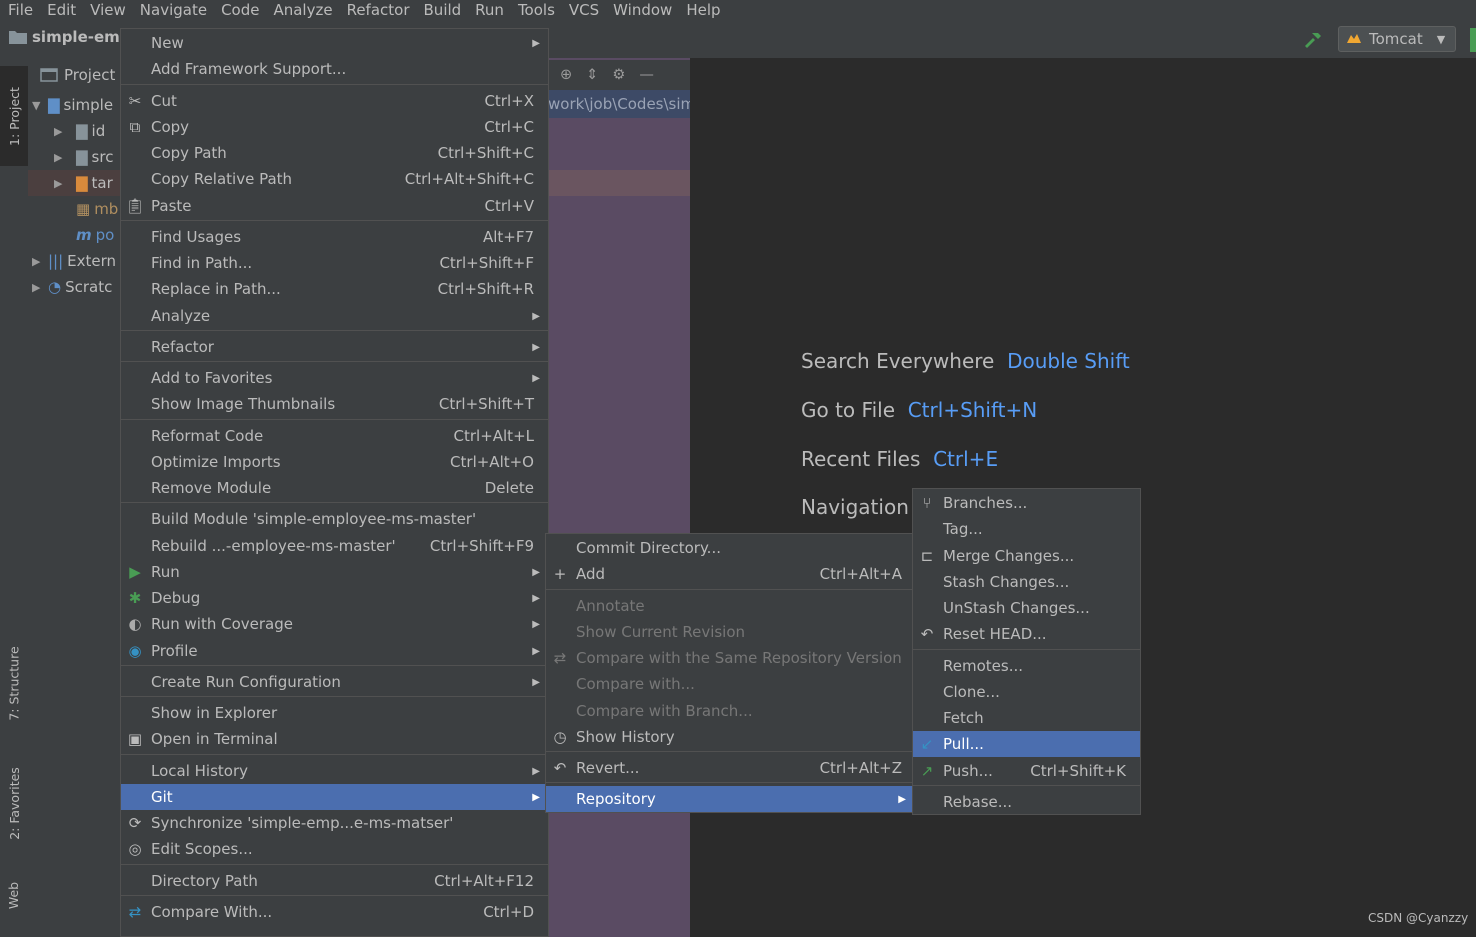  What do you see at coordinates (61, 10) in the screenshot?
I see `menu-edit: Edit` at bounding box center [61, 10].